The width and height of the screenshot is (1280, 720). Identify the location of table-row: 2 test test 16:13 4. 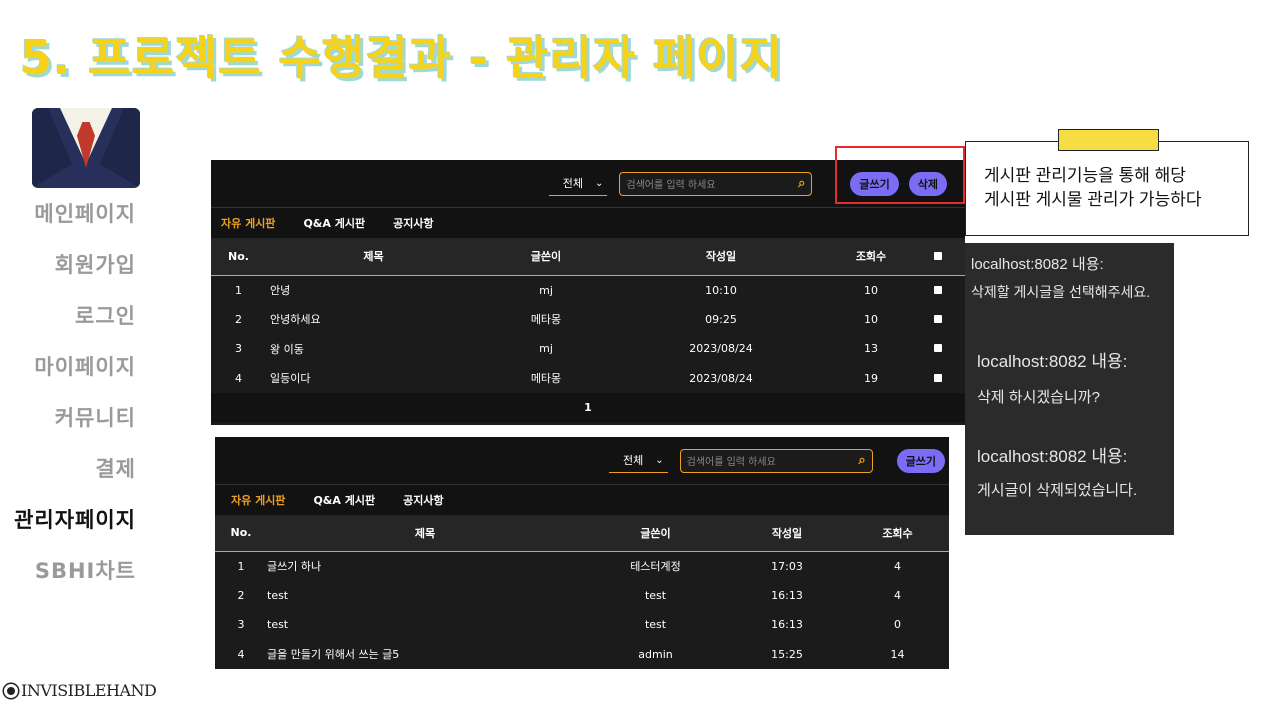
(582, 595).